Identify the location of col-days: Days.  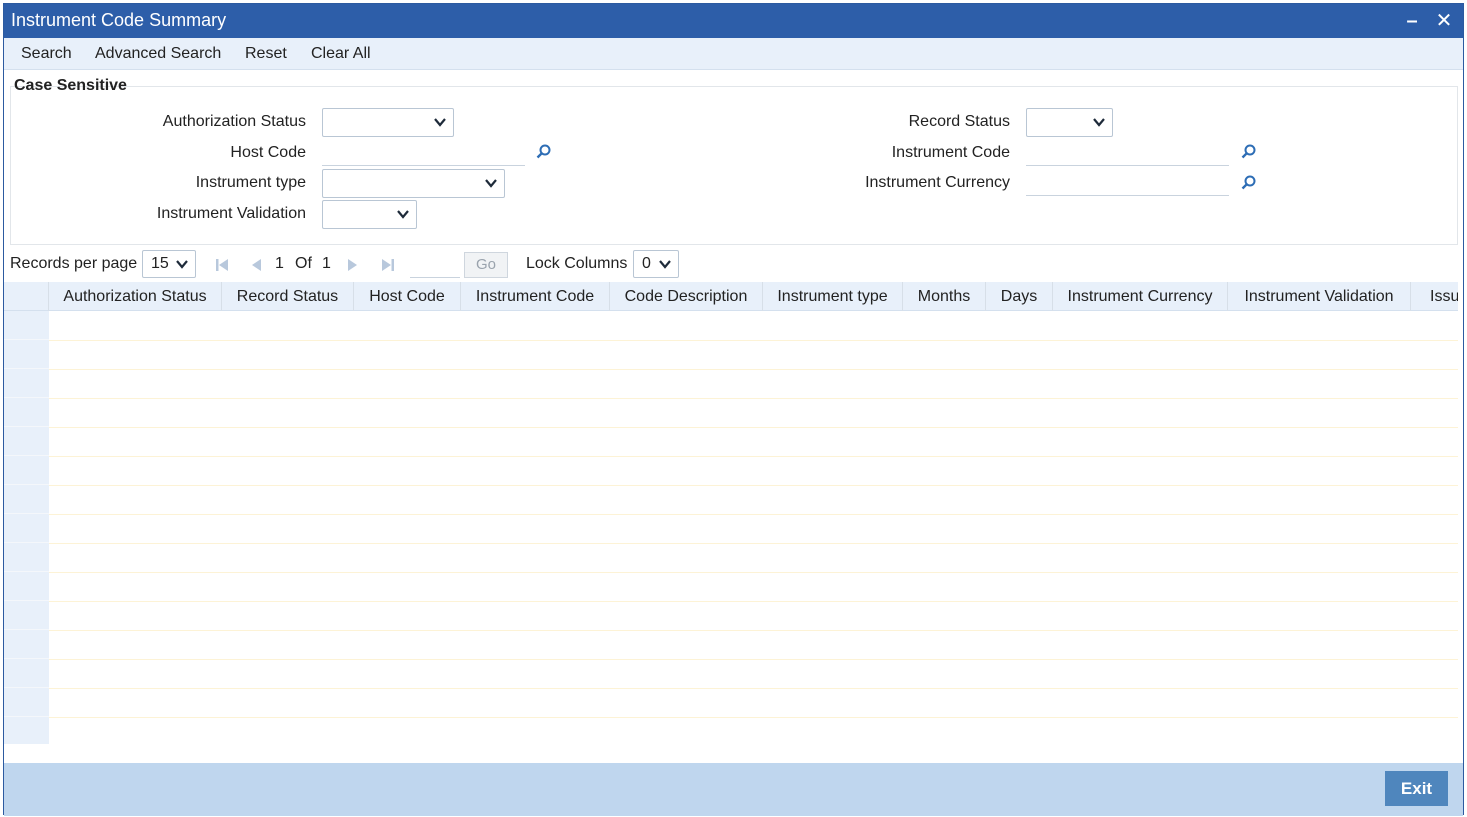
(1019, 296).